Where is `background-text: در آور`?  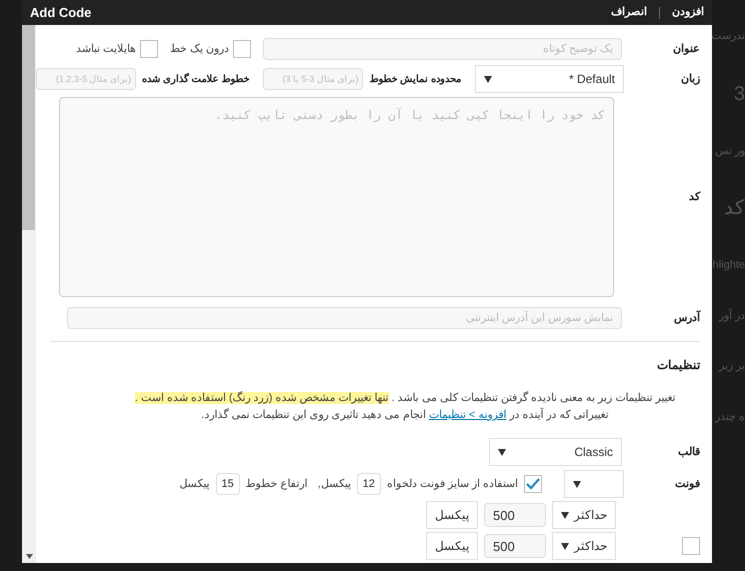
background-text: در آور is located at coordinates (731, 316).